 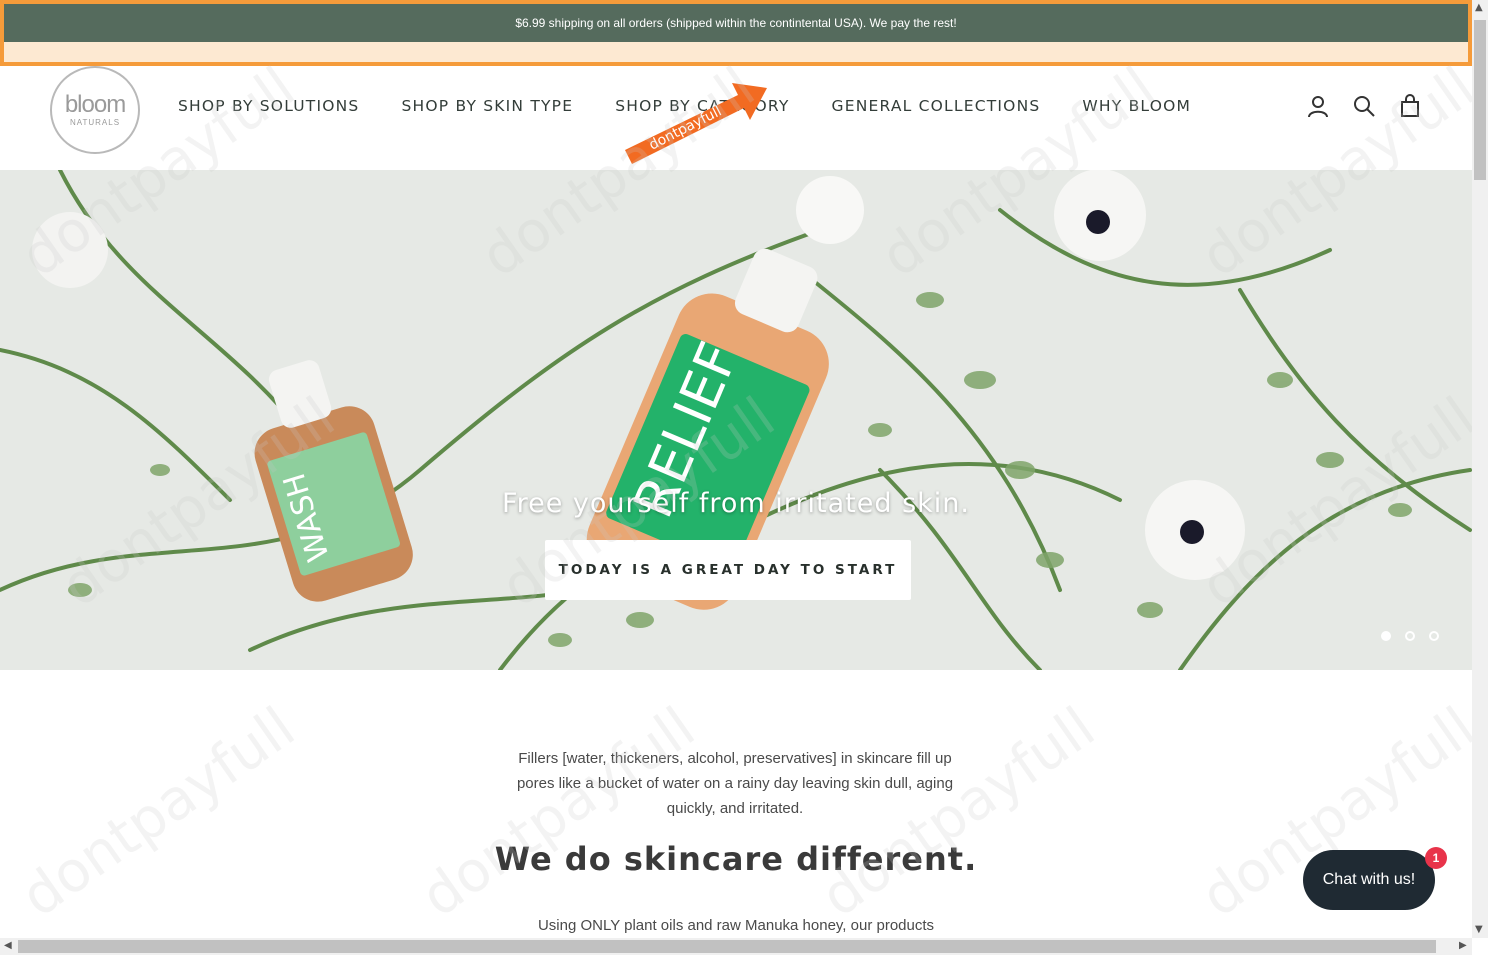 I want to click on nav-why-bloom: WHY BLOOM, so click(x=1136, y=106).